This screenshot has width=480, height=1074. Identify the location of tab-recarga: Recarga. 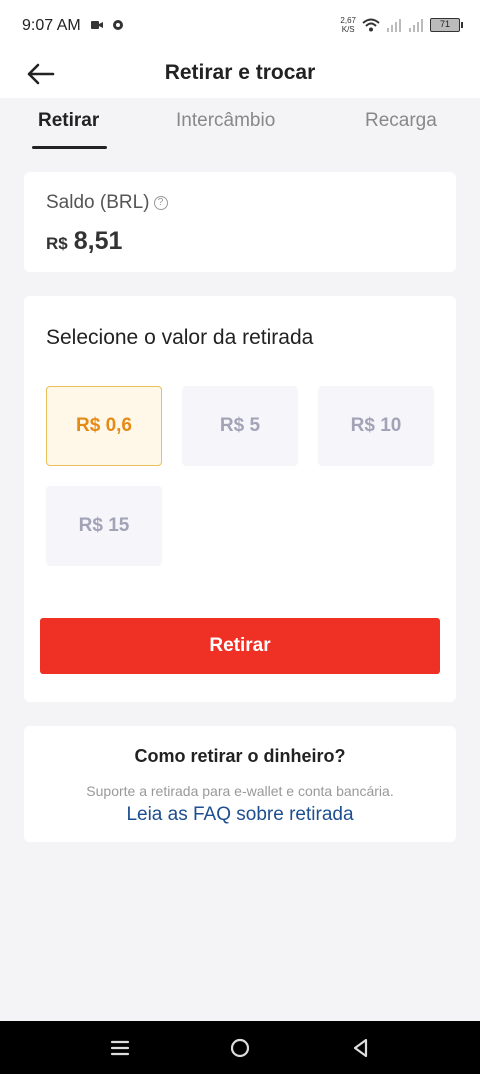
(401, 121).